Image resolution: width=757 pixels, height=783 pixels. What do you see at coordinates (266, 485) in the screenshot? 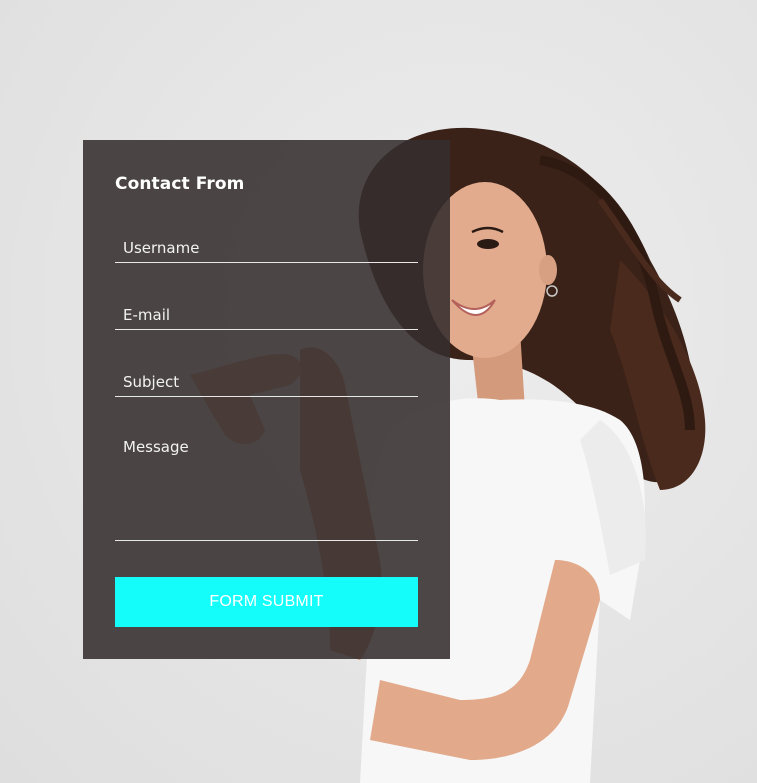
I see `message-textarea` at bounding box center [266, 485].